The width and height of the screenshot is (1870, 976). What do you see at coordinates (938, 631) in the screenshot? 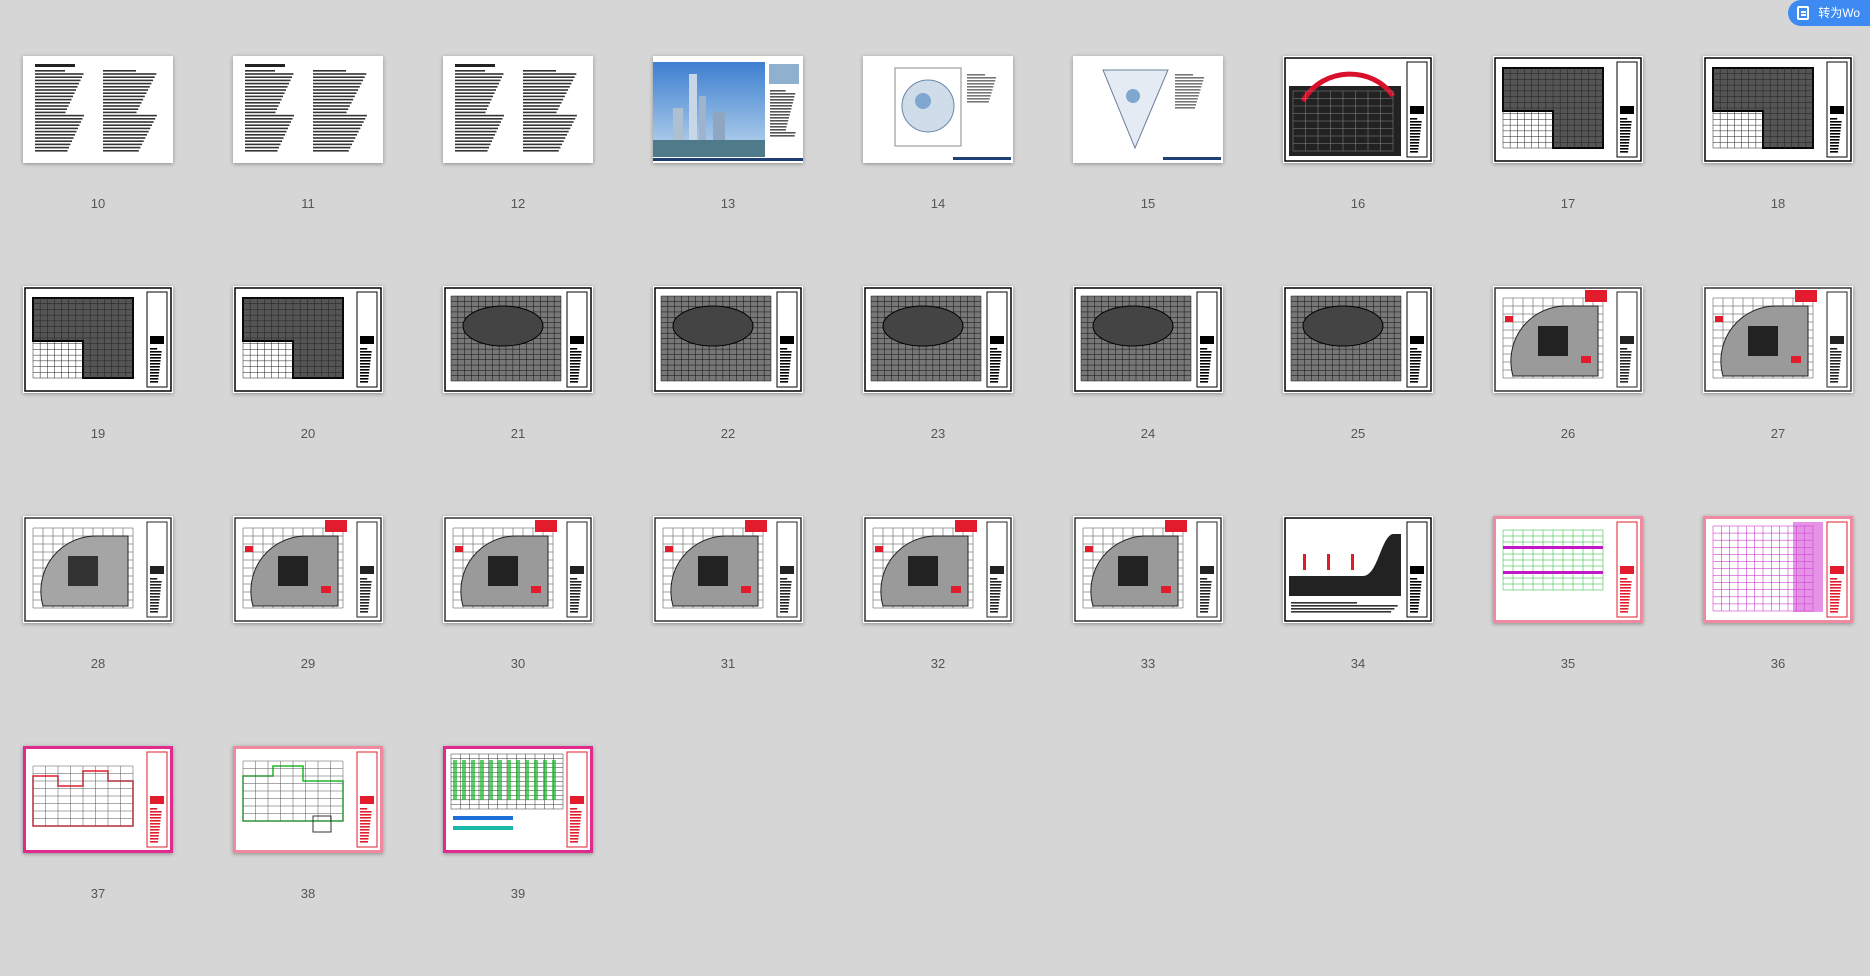
I see `page-thumbnail: 32` at bounding box center [938, 631].